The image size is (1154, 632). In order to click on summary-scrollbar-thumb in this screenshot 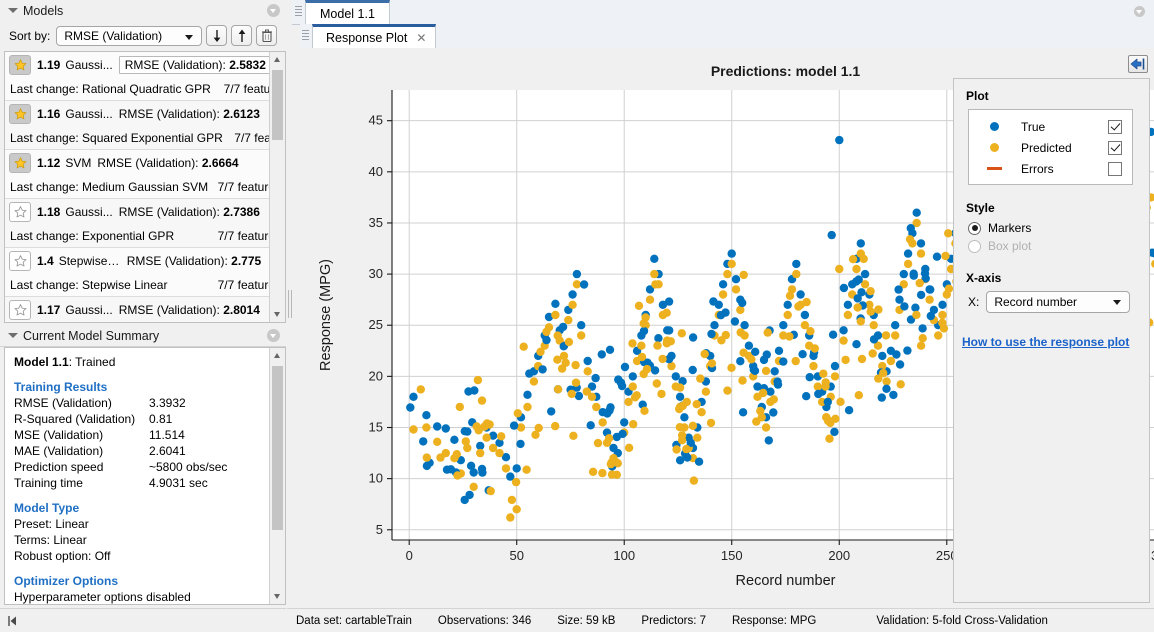, I will do `click(277, 448)`.